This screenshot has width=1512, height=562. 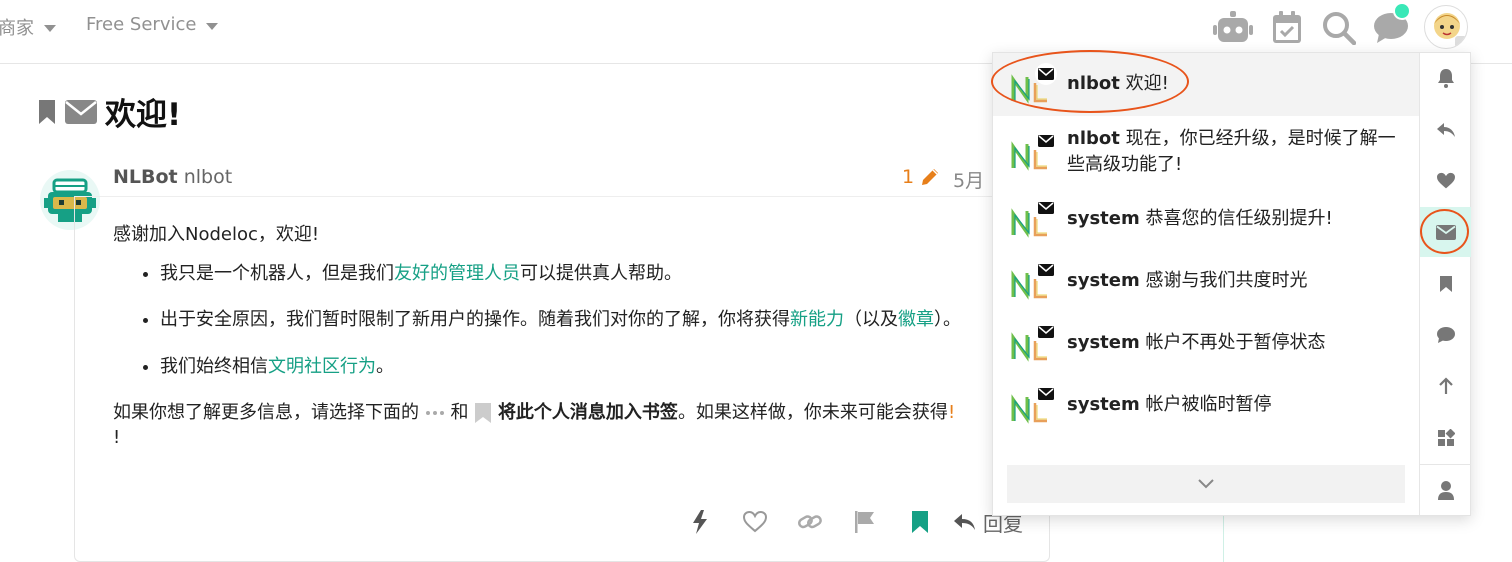 What do you see at coordinates (921, 177) in the screenshot?
I see `edit-history-button: 1` at bounding box center [921, 177].